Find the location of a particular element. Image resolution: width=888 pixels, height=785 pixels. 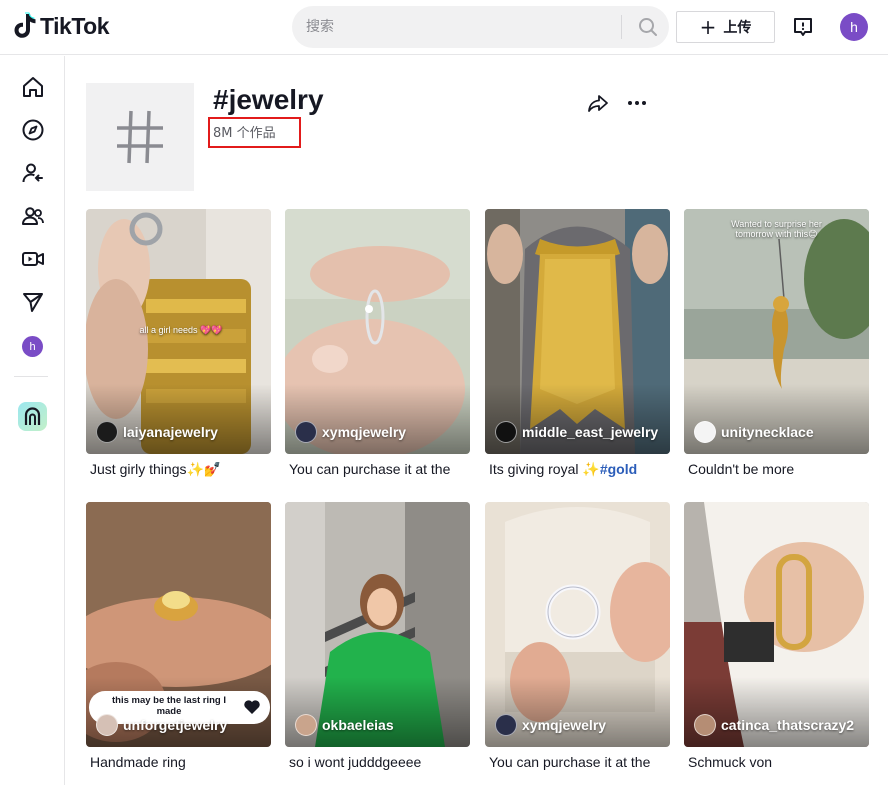

share-icon is located at coordinates (598, 103).